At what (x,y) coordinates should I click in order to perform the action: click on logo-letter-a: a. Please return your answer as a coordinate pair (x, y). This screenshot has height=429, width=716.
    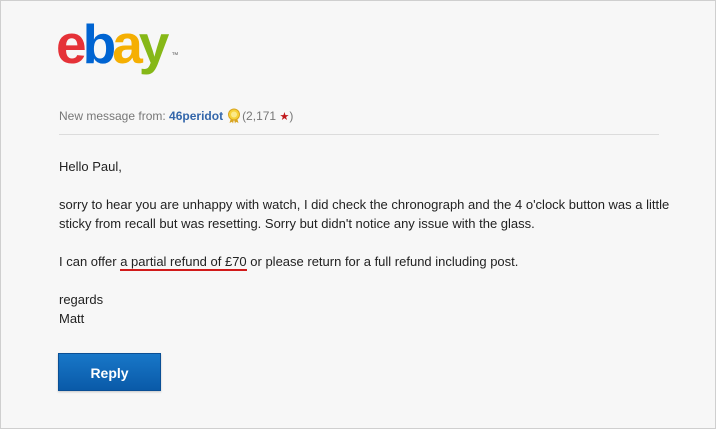
    Looking at the image, I should click on (127, 44).